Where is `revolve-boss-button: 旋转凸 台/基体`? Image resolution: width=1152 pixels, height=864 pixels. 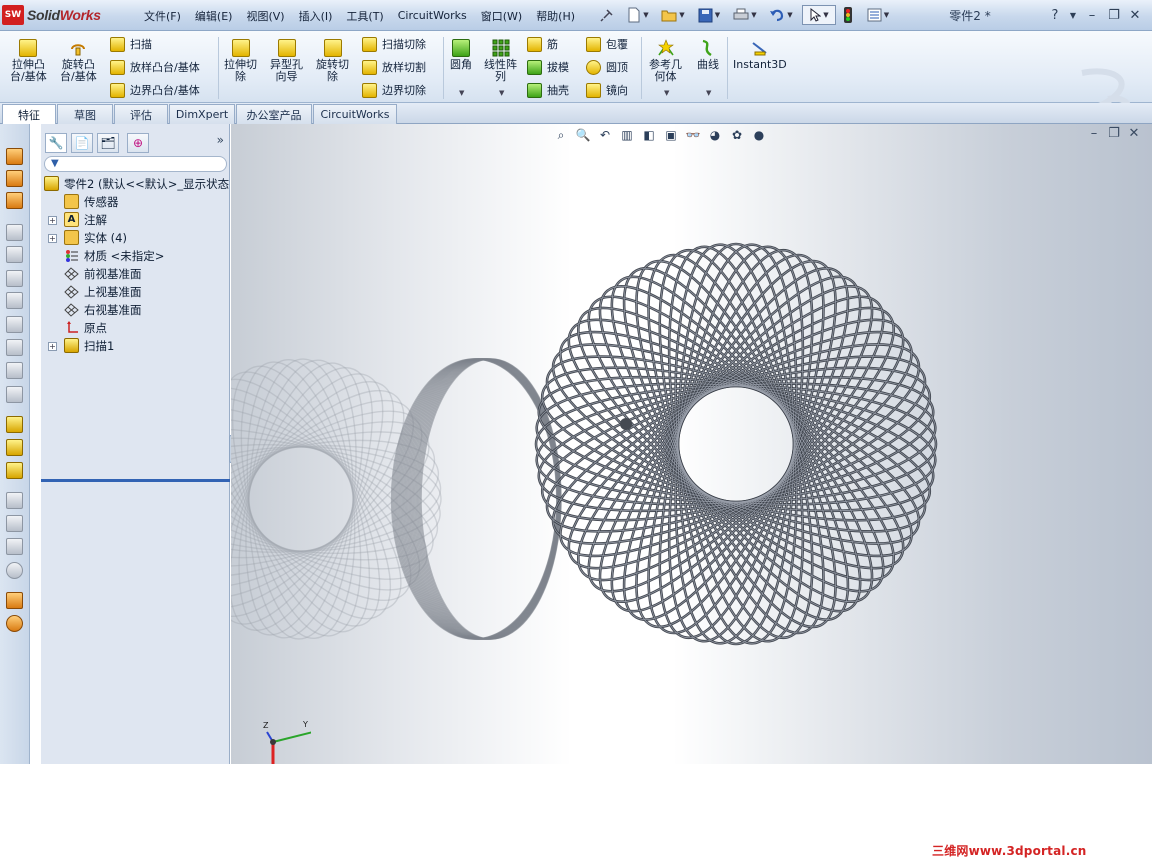
revolve-boss-button: 旋转凸 台/基体 is located at coordinates (78, 61).